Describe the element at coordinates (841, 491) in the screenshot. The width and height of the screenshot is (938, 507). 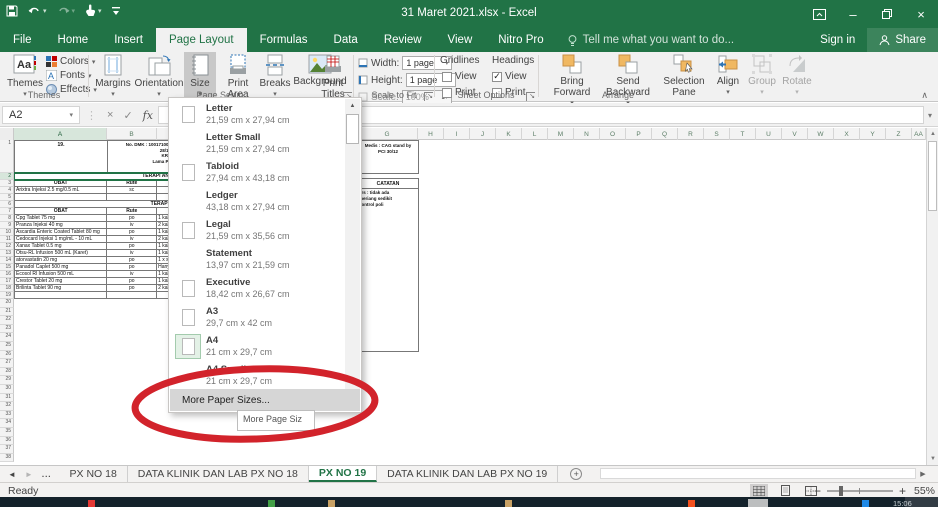
I see `zoom-slider-thumb` at that location.